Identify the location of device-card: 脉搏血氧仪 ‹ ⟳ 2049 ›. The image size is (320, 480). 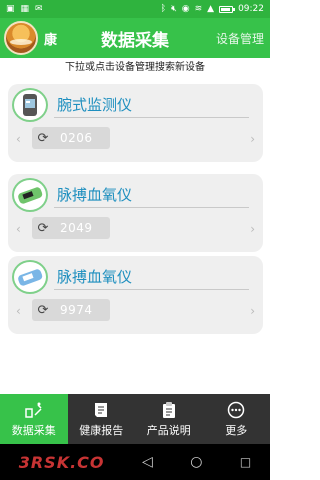
(135, 213).